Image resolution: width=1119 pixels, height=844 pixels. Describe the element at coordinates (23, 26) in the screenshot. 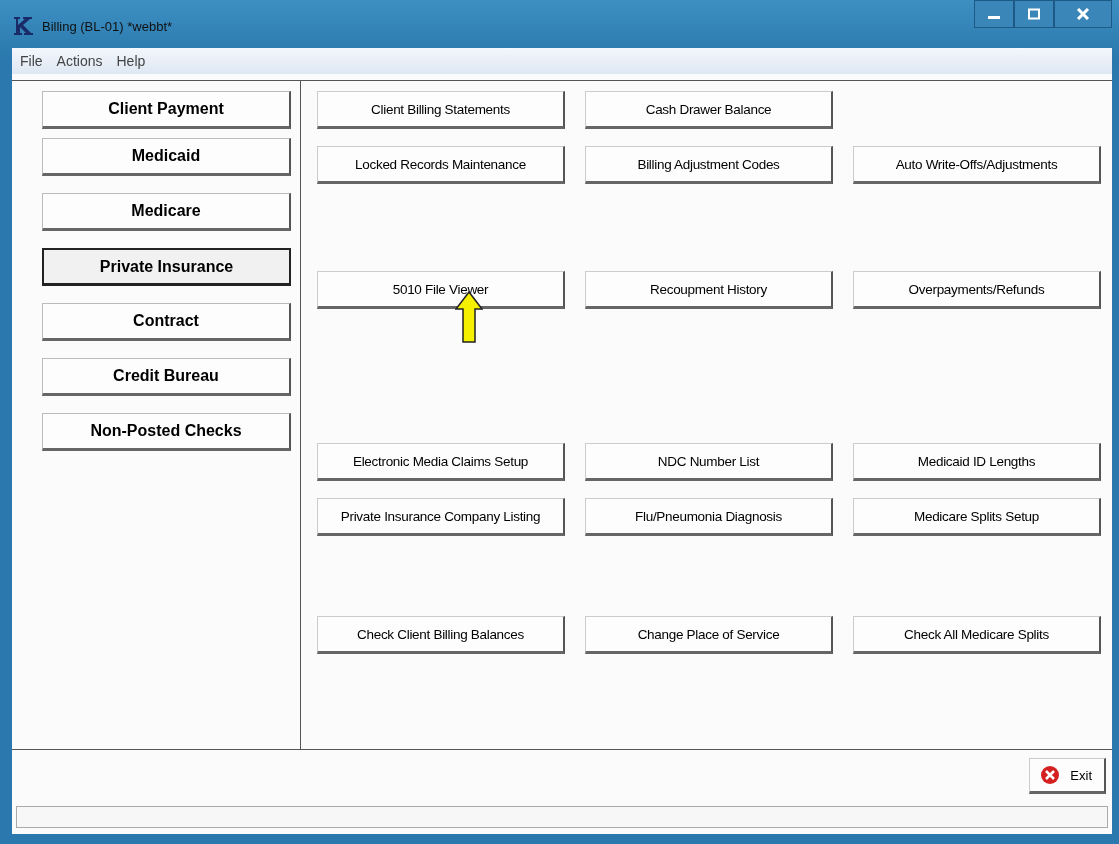

I see `logo-icon` at that location.